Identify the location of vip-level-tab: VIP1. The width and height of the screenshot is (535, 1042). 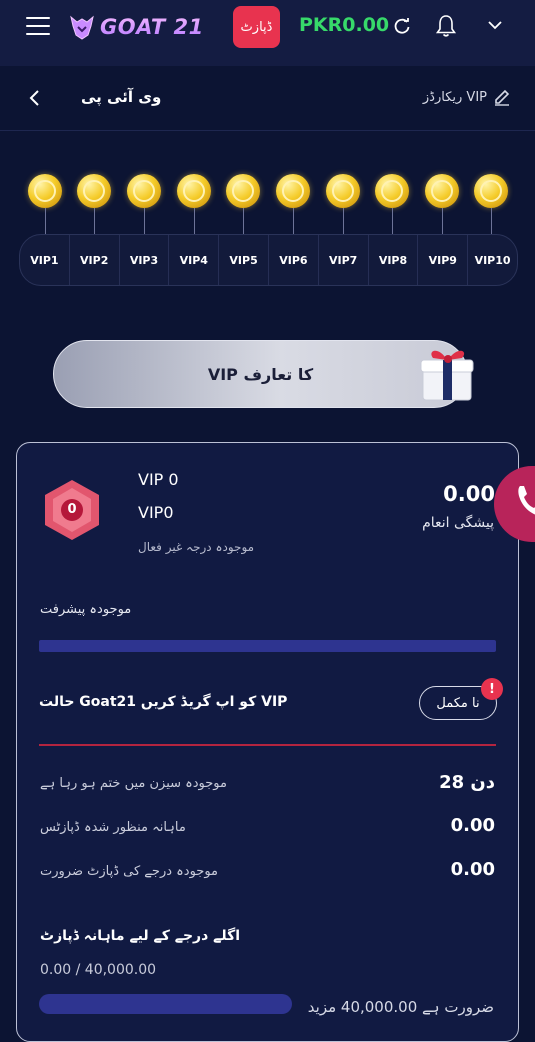
(45, 260).